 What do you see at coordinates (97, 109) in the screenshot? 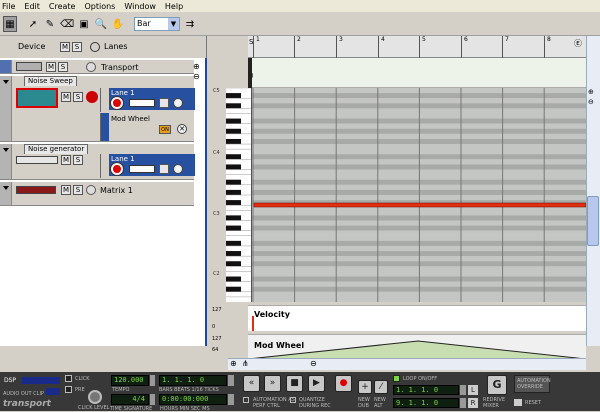
I see `track-noise-sweep: Noise Sweep M S Lane 1 ✕ Mod Wheel ON ✕` at bounding box center [97, 109].